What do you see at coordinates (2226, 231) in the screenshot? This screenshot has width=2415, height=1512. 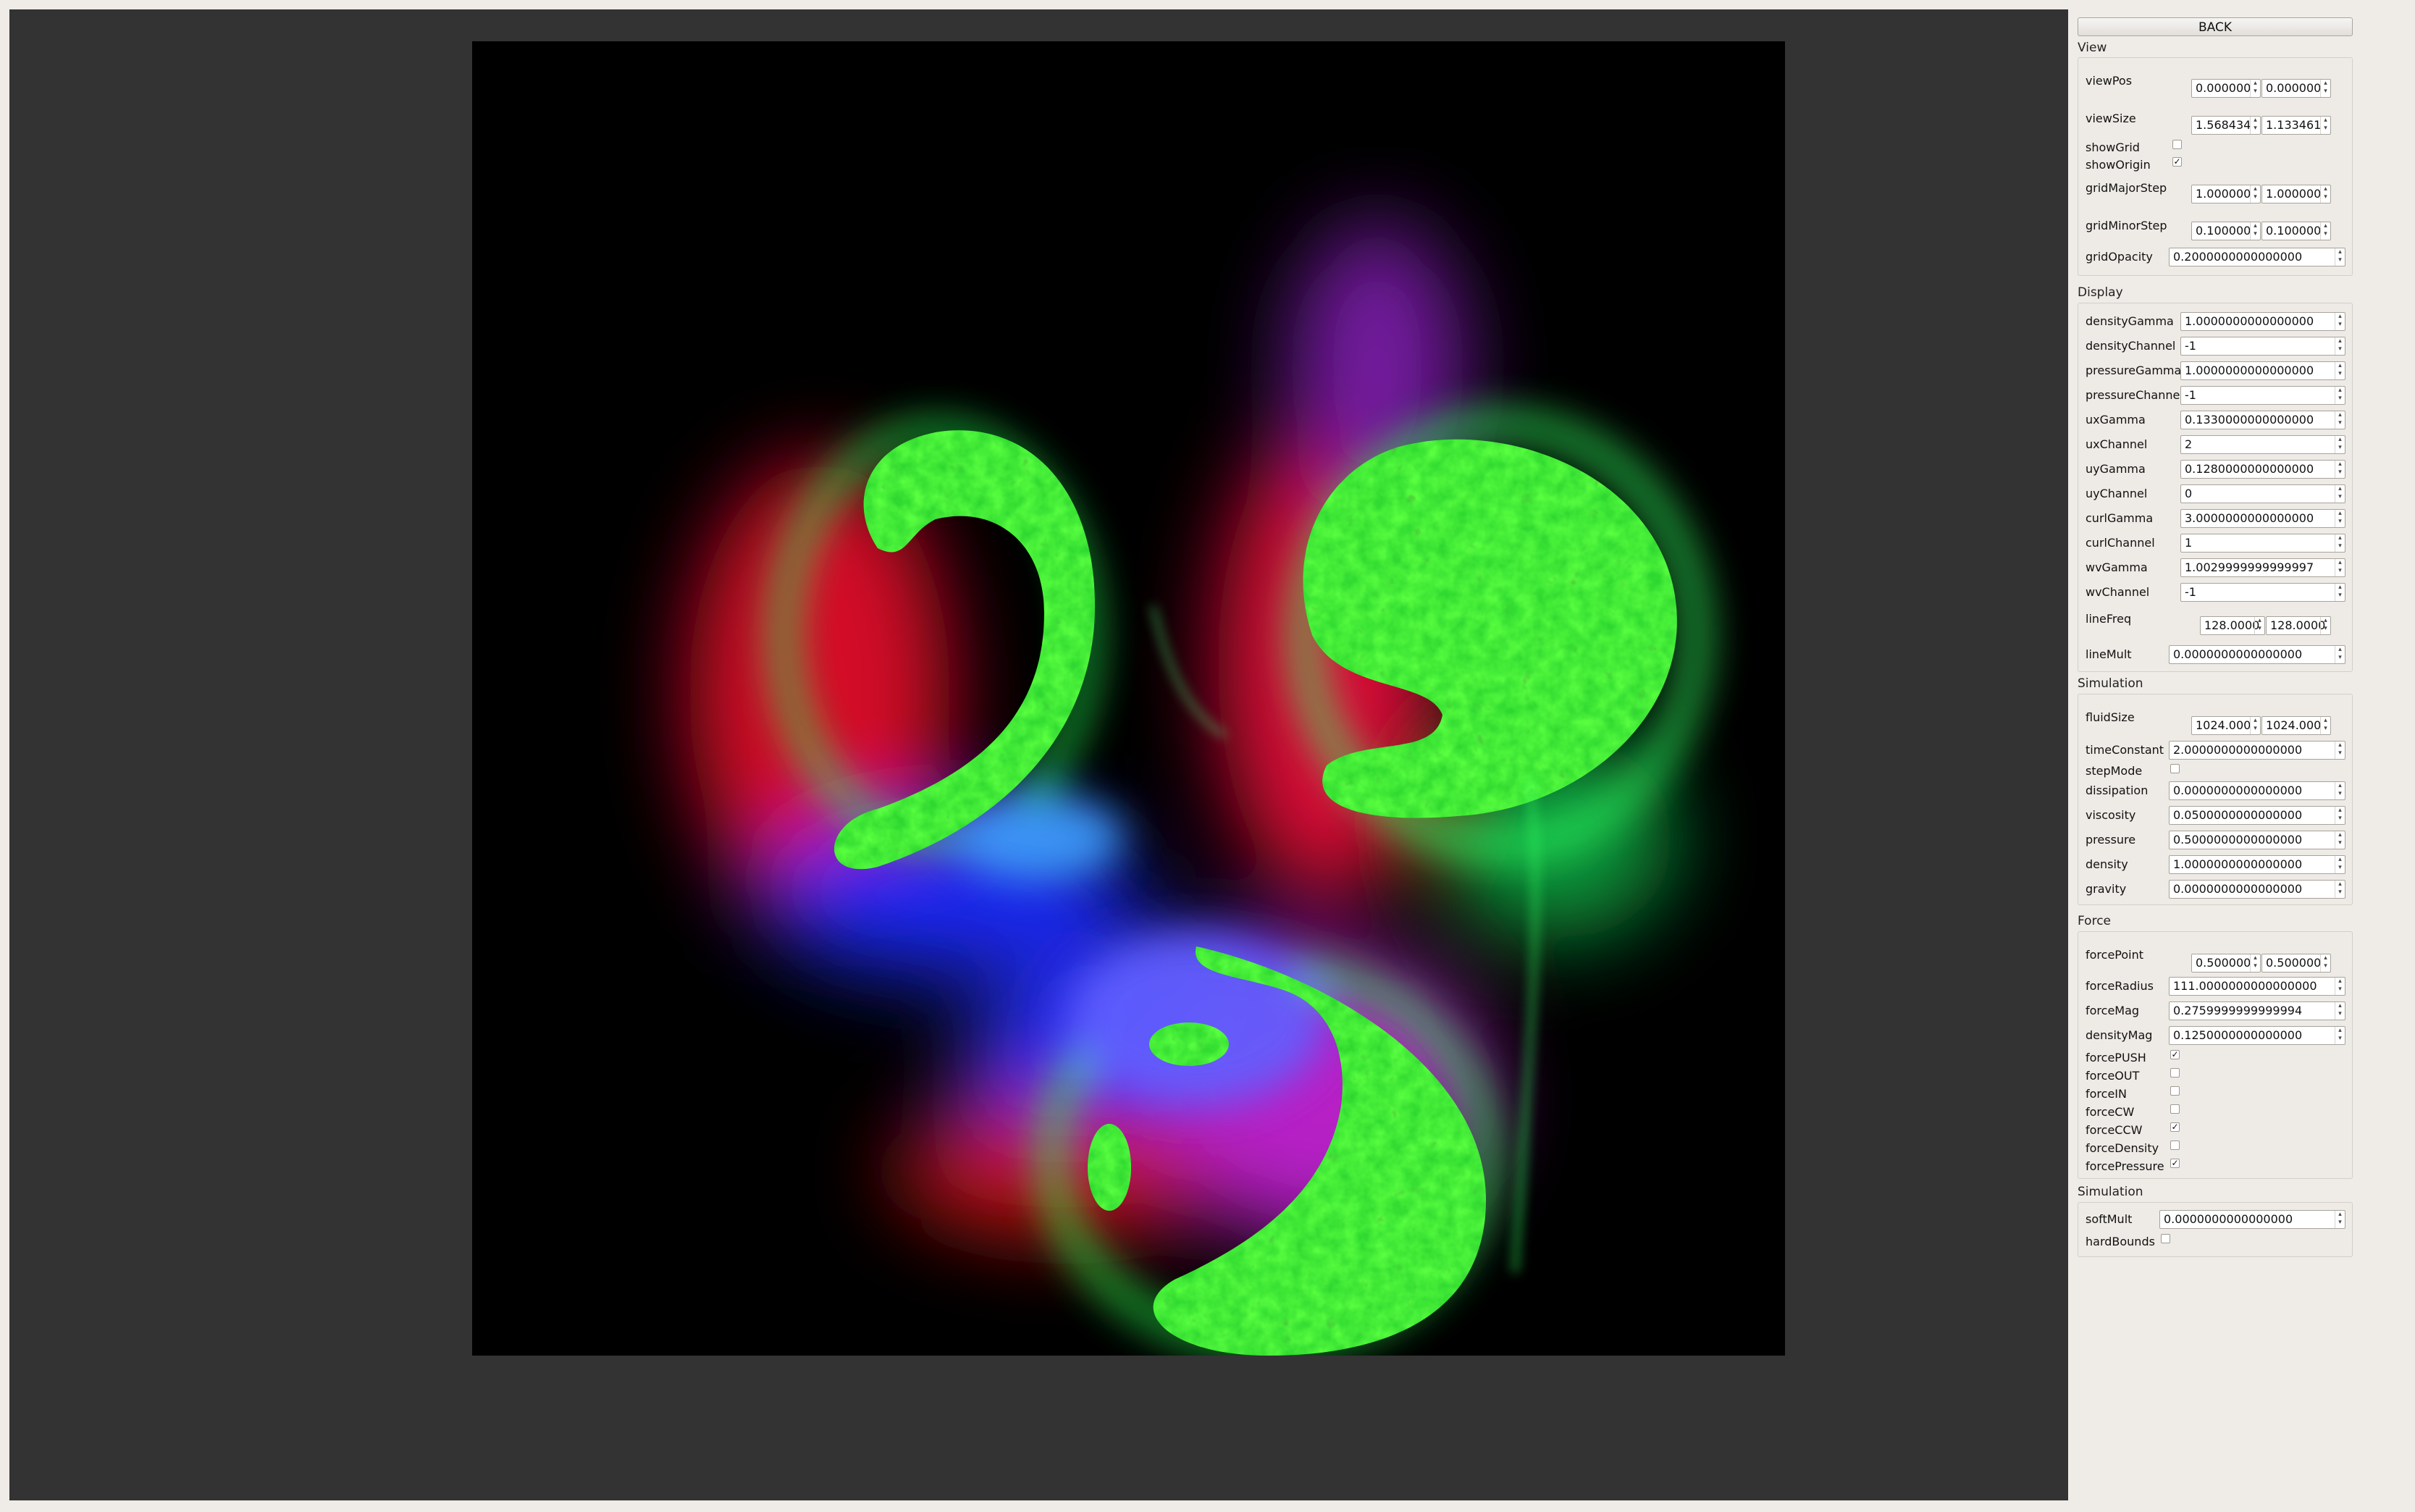 I see `gridMinorStep-x-spinbox: 0.100000 ▴ ▾` at bounding box center [2226, 231].